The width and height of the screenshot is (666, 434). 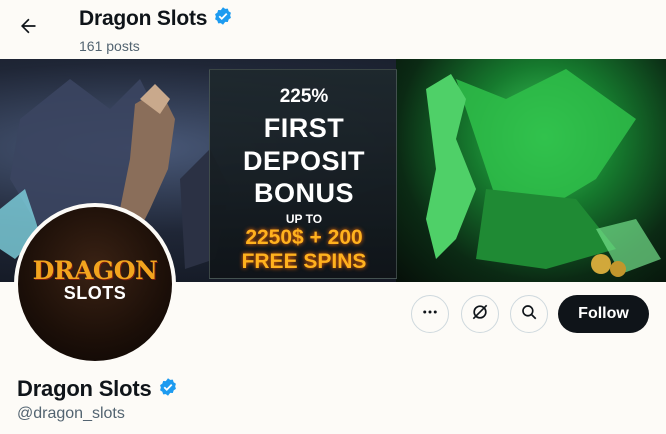 I want to click on search-button, so click(x=529, y=314).